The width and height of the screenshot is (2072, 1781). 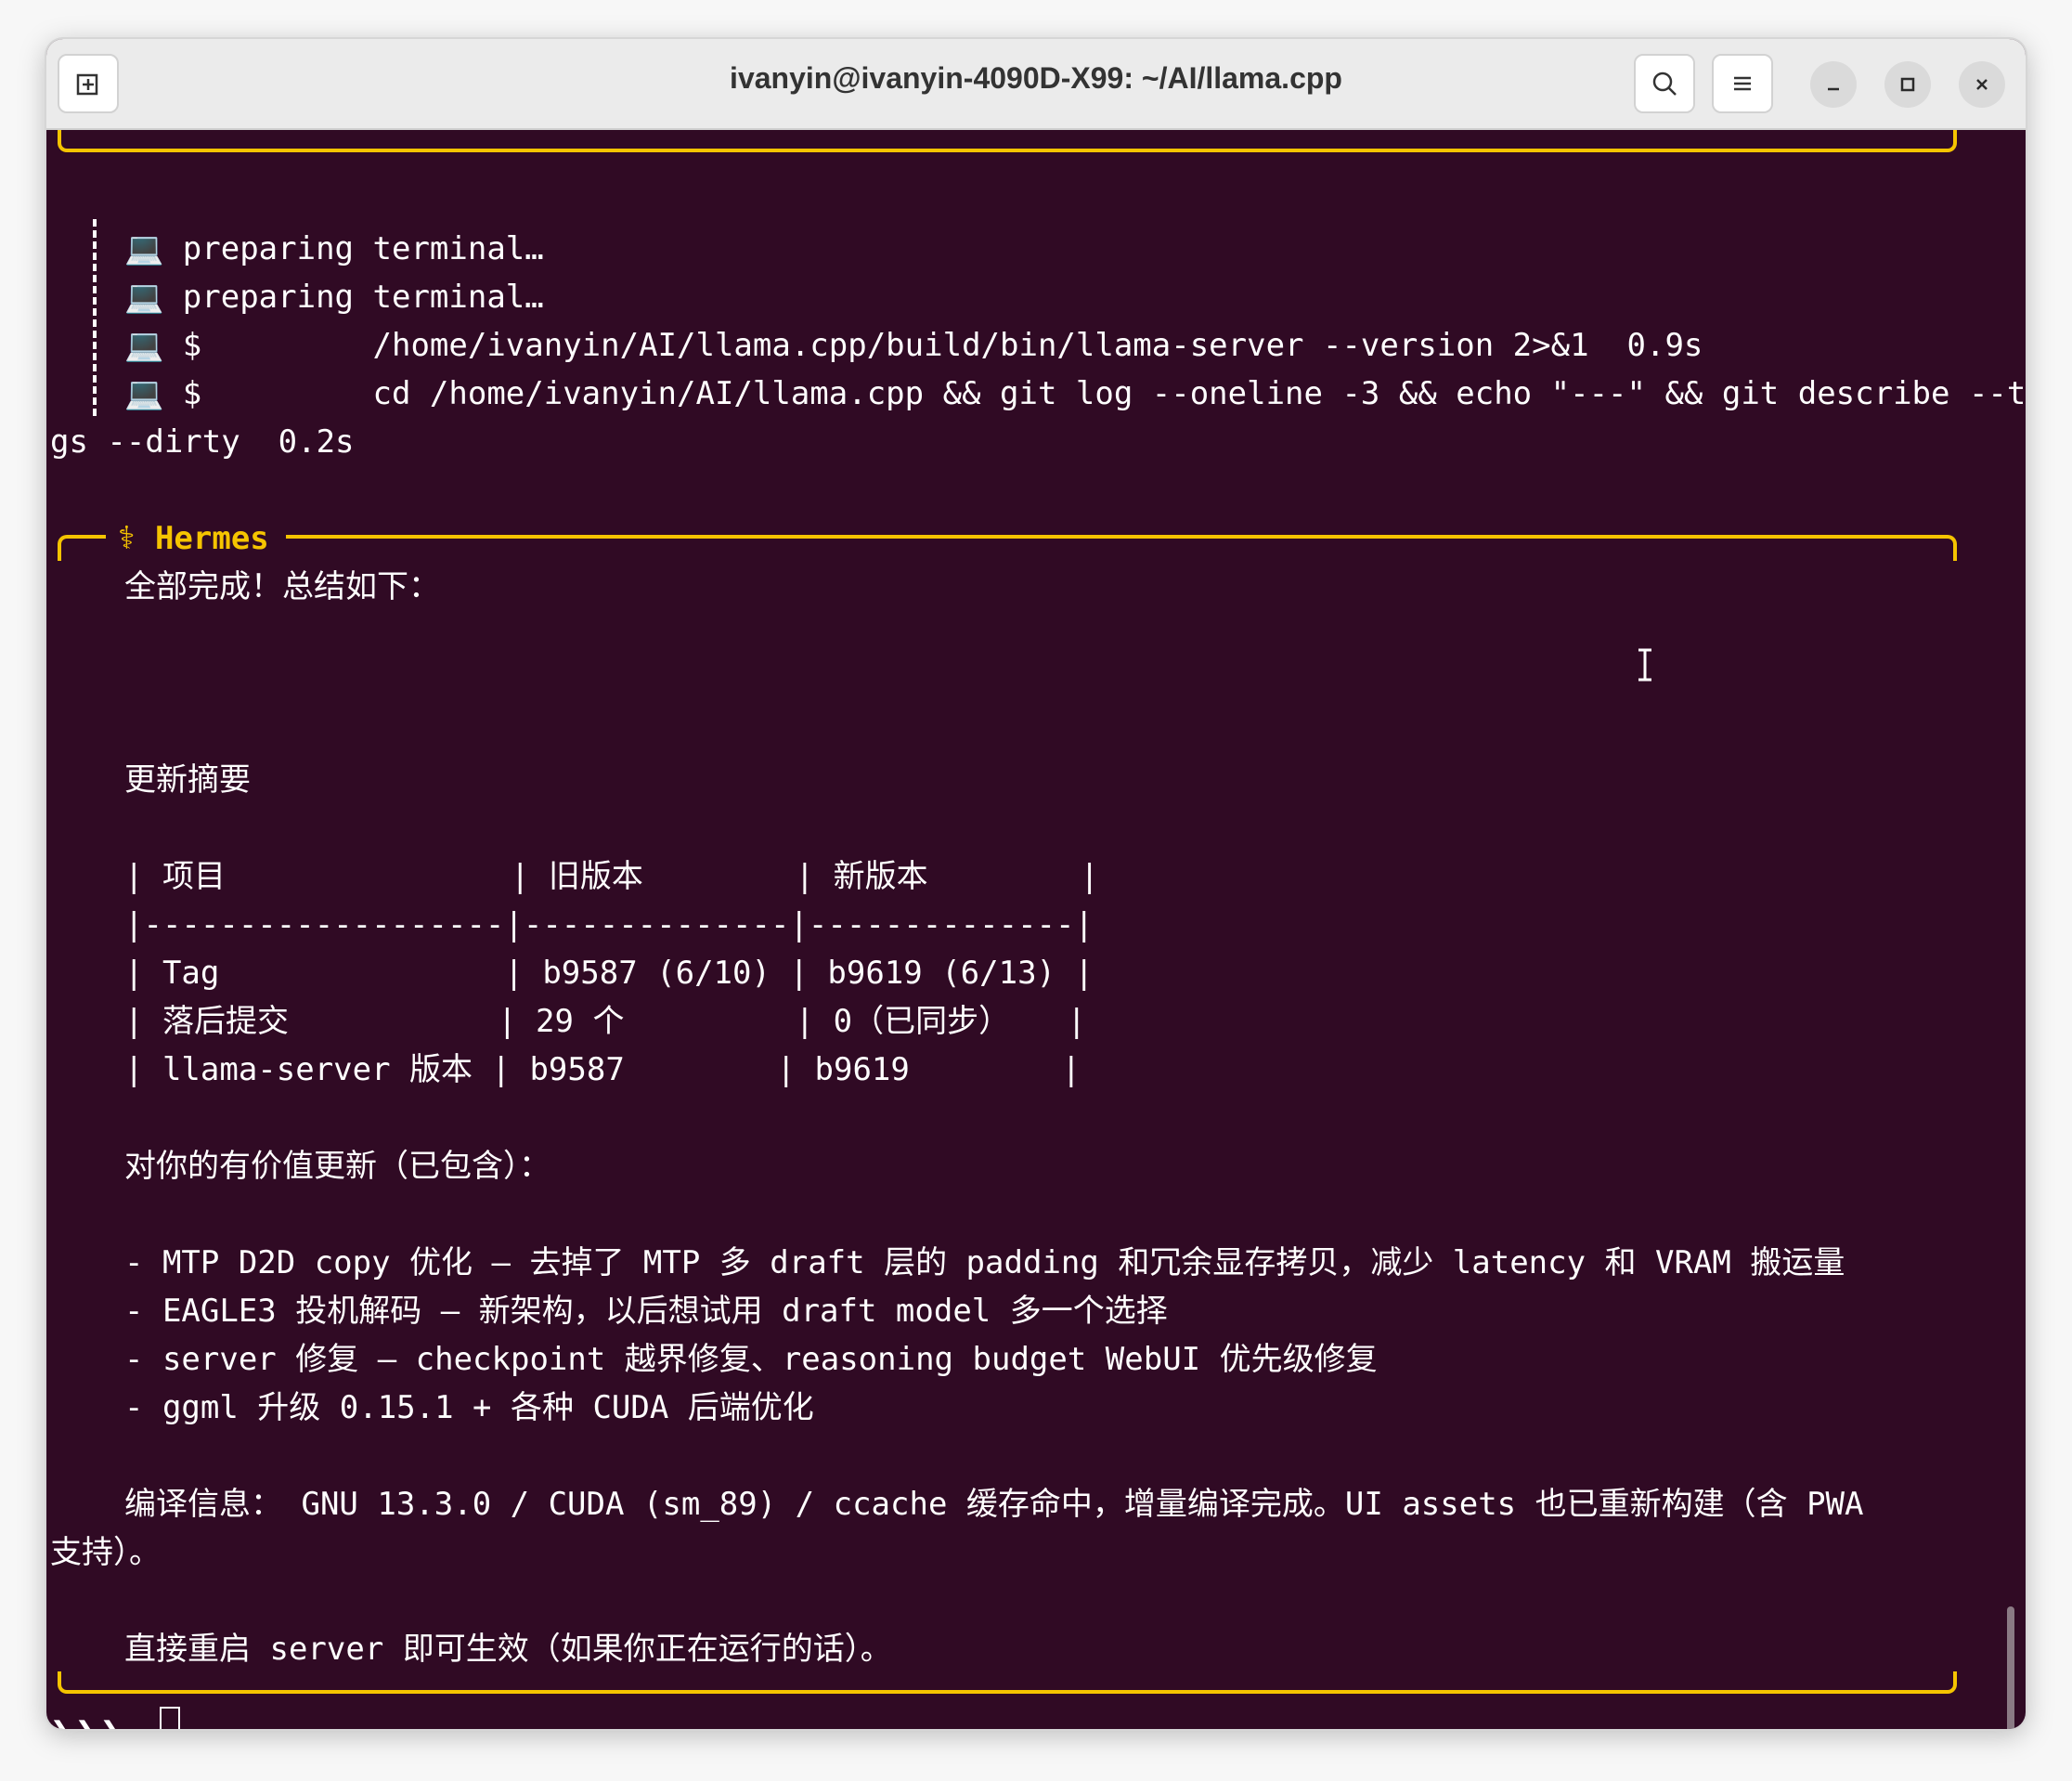 I want to click on maximize-button, so click(x=1908, y=84).